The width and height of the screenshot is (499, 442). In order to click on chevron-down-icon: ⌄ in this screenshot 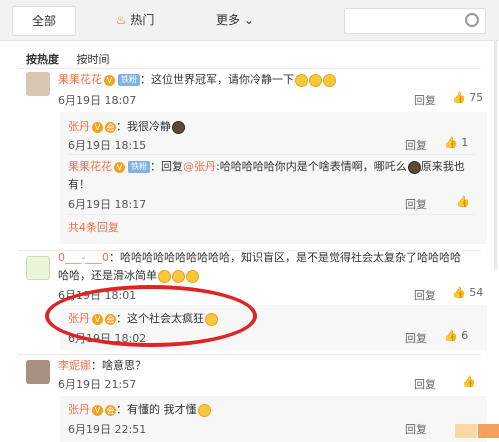, I will do `click(248, 20)`.